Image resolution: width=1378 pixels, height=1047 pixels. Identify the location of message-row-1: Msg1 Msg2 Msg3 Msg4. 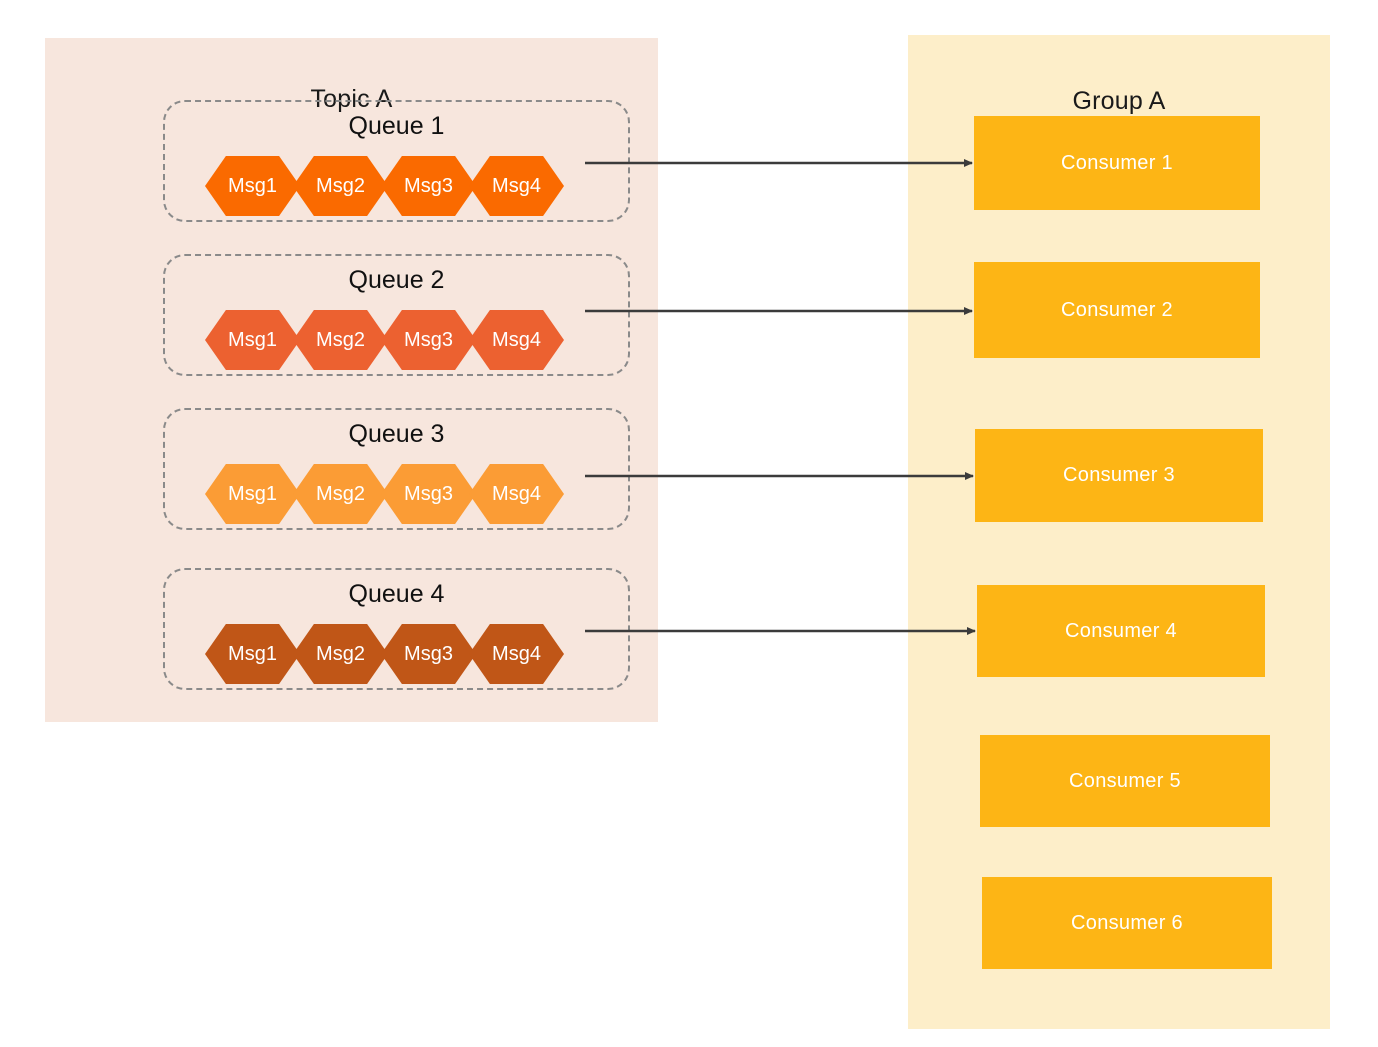
(384, 186).